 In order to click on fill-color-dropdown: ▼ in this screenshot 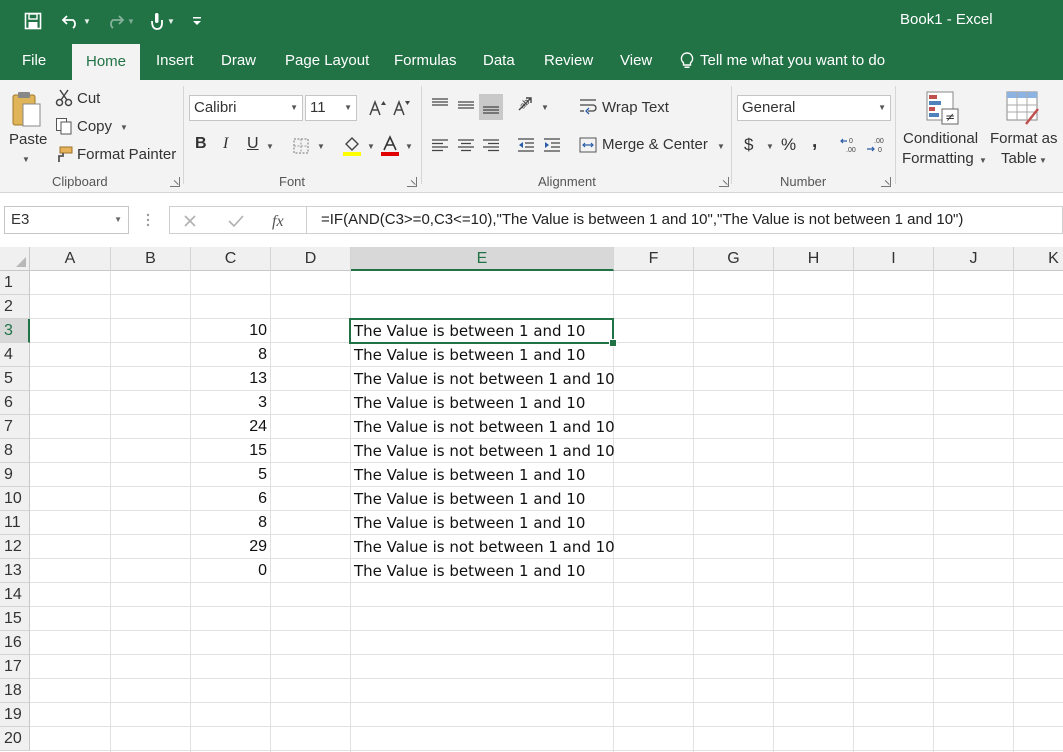, I will do `click(371, 146)`.